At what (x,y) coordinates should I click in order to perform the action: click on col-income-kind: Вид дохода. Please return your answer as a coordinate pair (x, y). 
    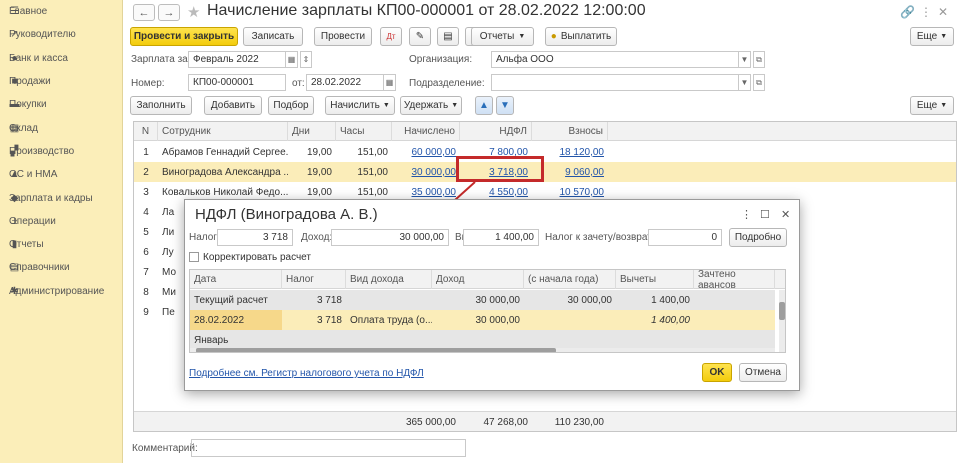
    Looking at the image, I should click on (389, 279).